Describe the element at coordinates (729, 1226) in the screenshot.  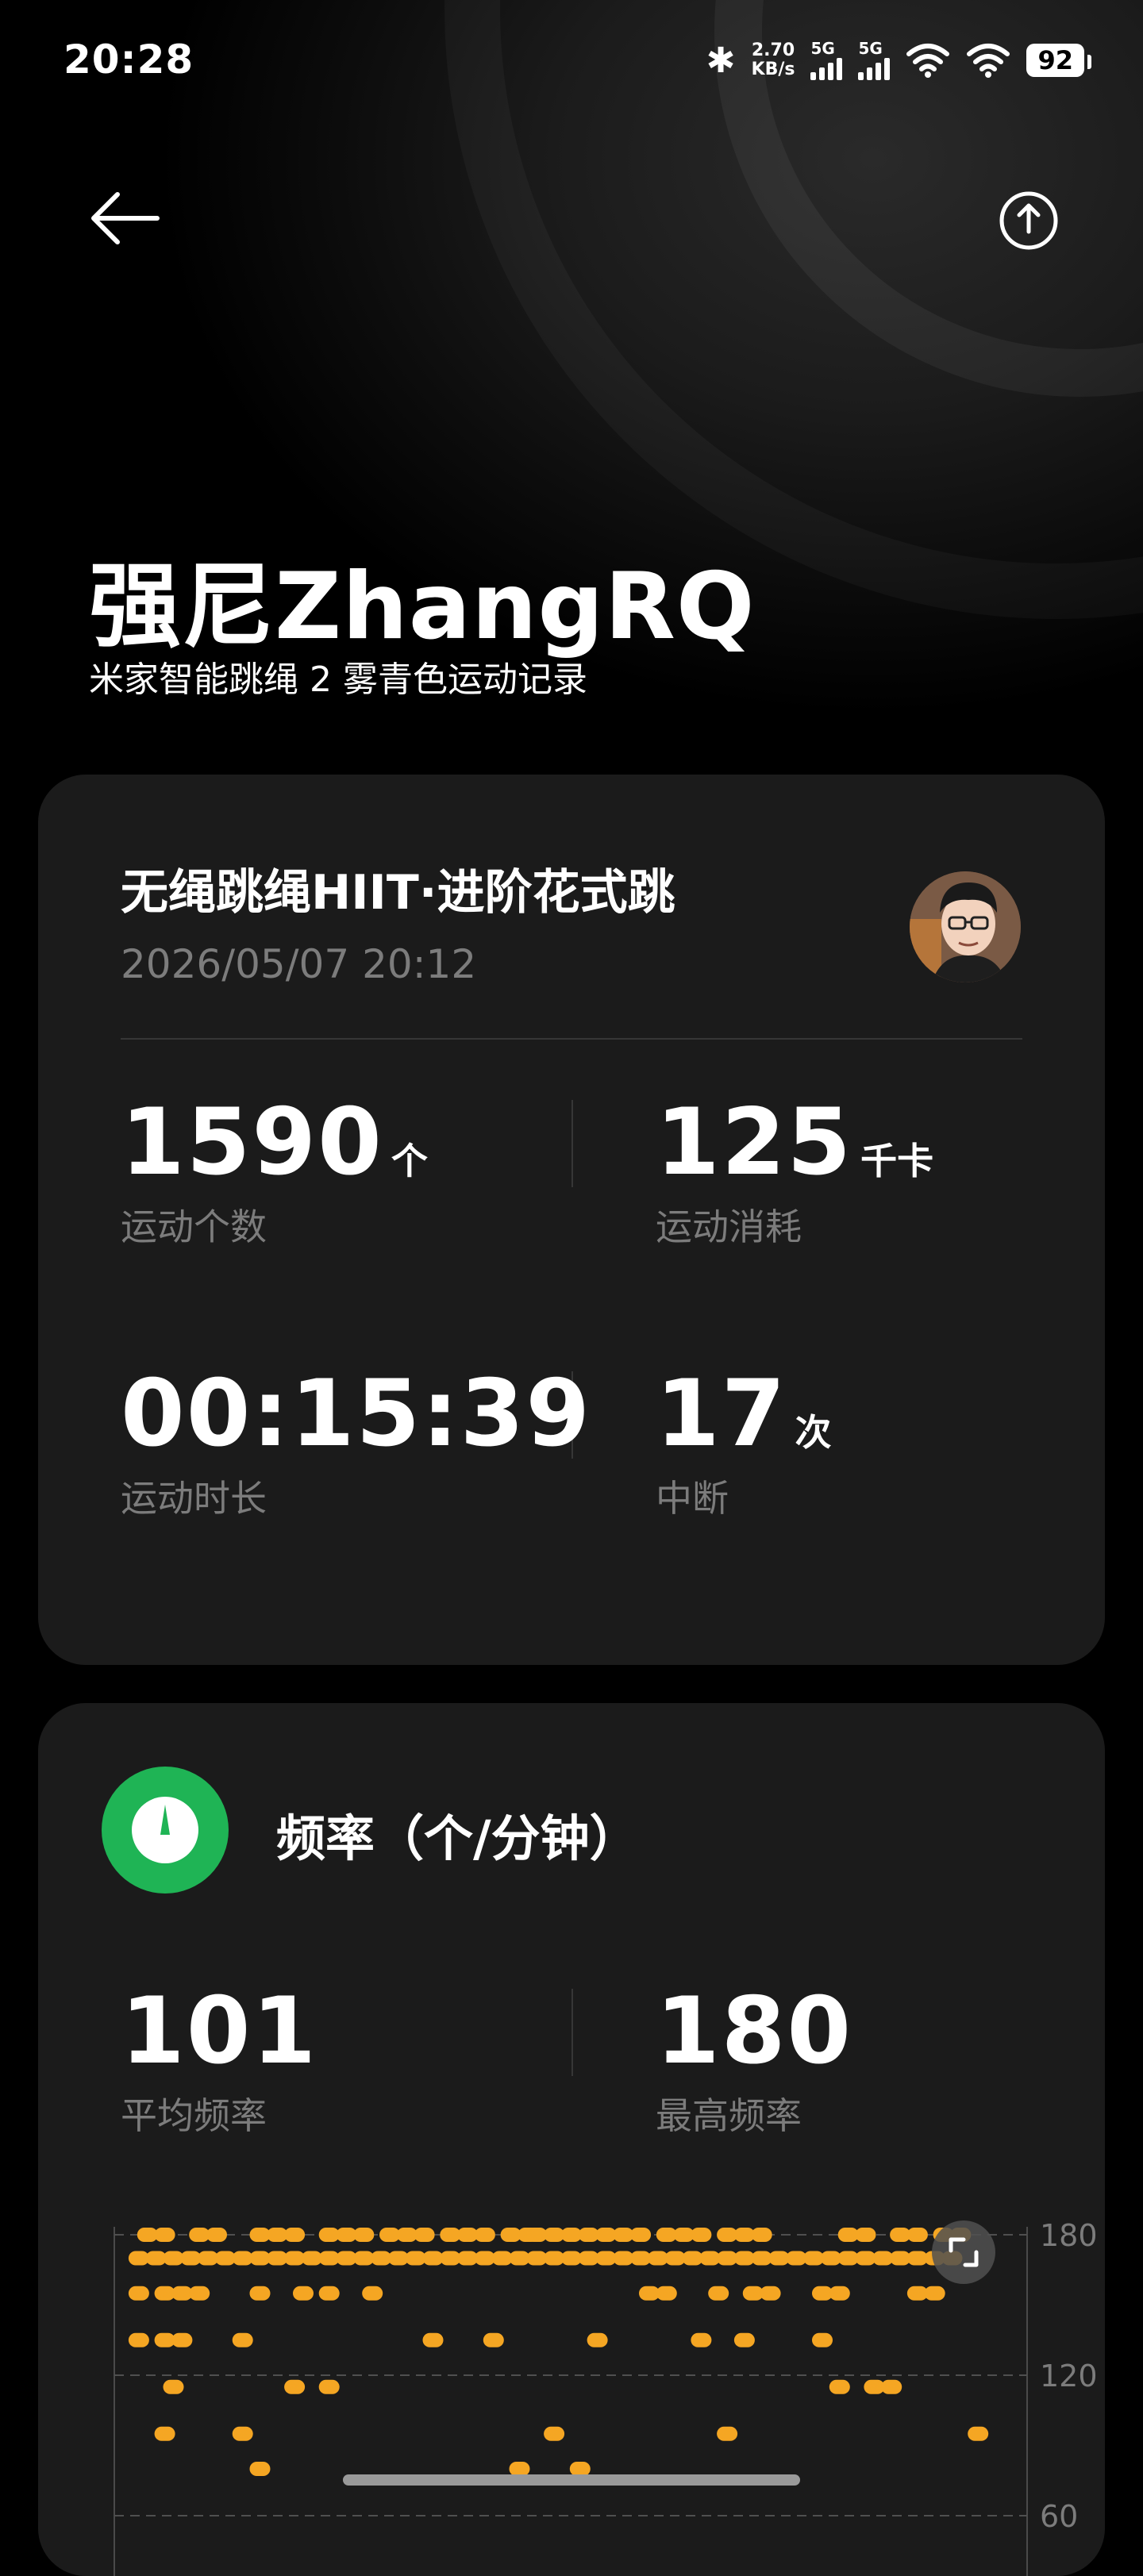
I see `stat-calories-label: 运动消耗` at that location.